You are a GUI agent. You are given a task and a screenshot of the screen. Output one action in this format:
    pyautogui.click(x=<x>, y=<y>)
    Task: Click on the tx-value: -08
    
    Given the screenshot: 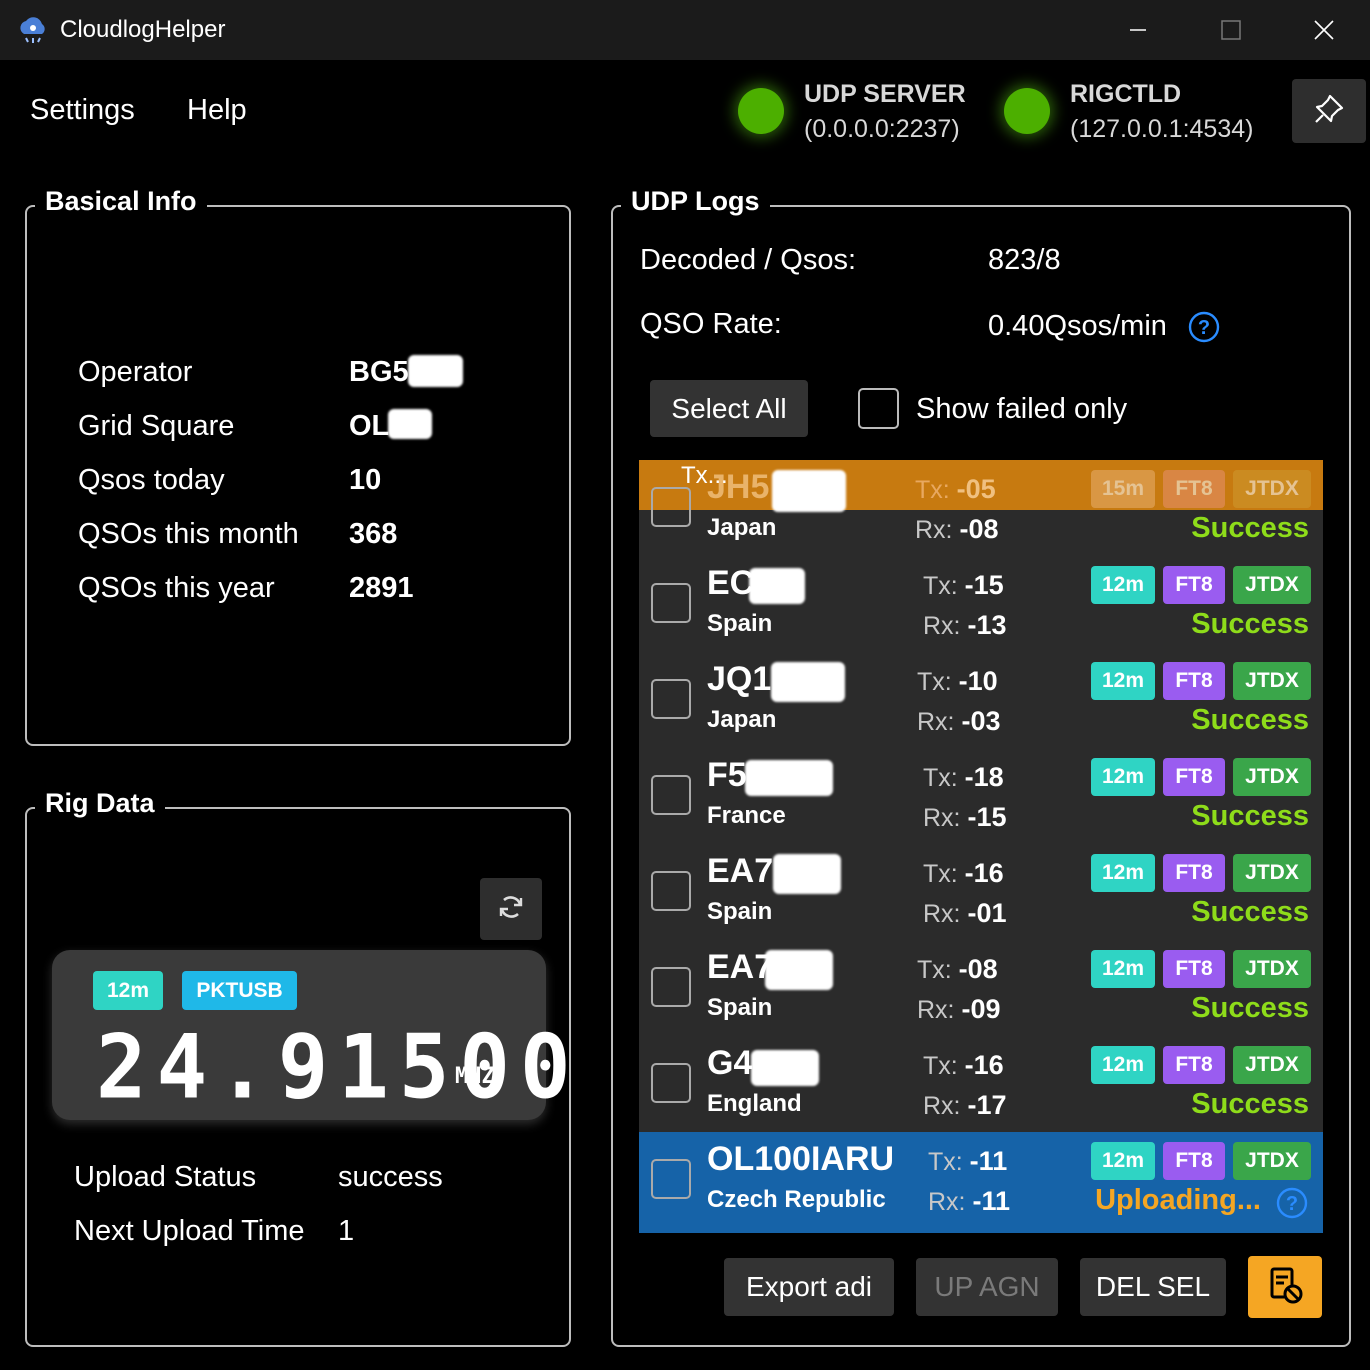 What is the action you would take?
    pyautogui.click(x=978, y=969)
    